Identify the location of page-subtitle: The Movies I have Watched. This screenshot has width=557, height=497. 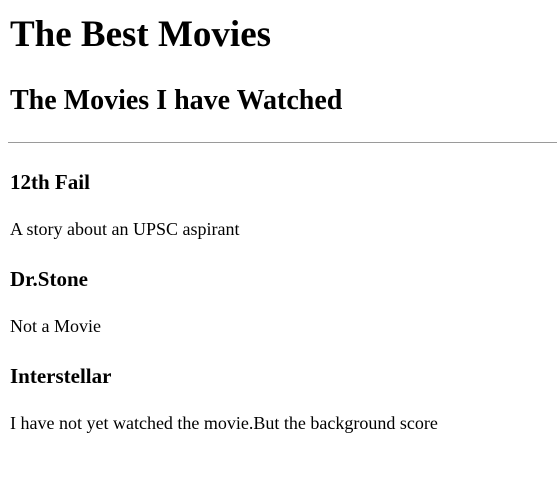
(176, 100).